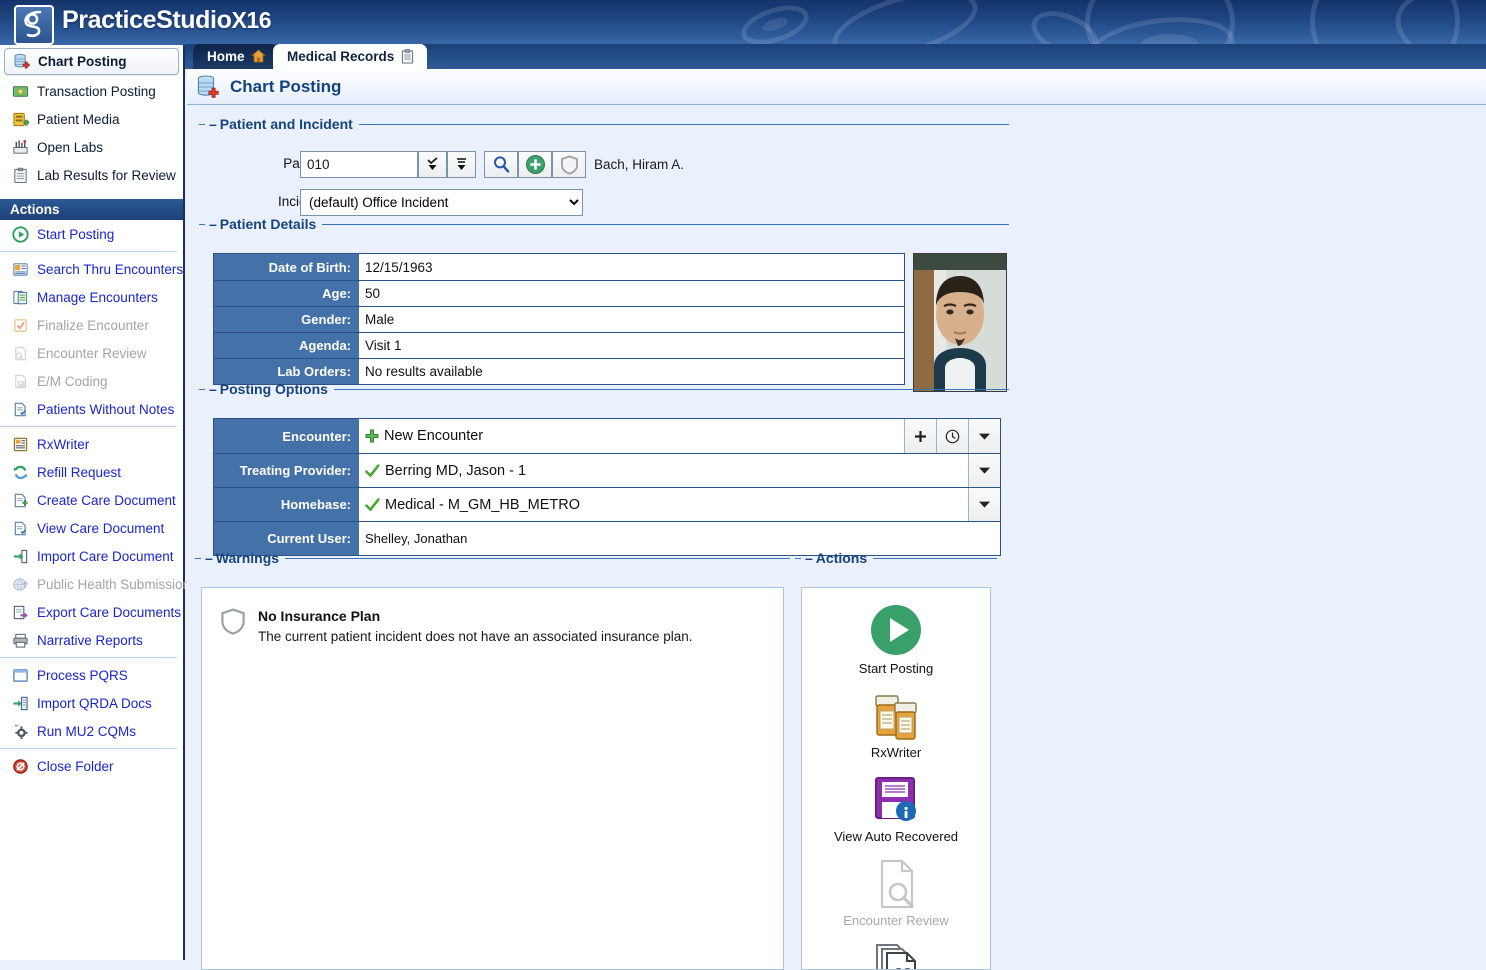 This screenshot has width=1486, height=970. What do you see at coordinates (242, 558) in the screenshot?
I see `warnings-legend: – Warnings` at bounding box center [242, 558].